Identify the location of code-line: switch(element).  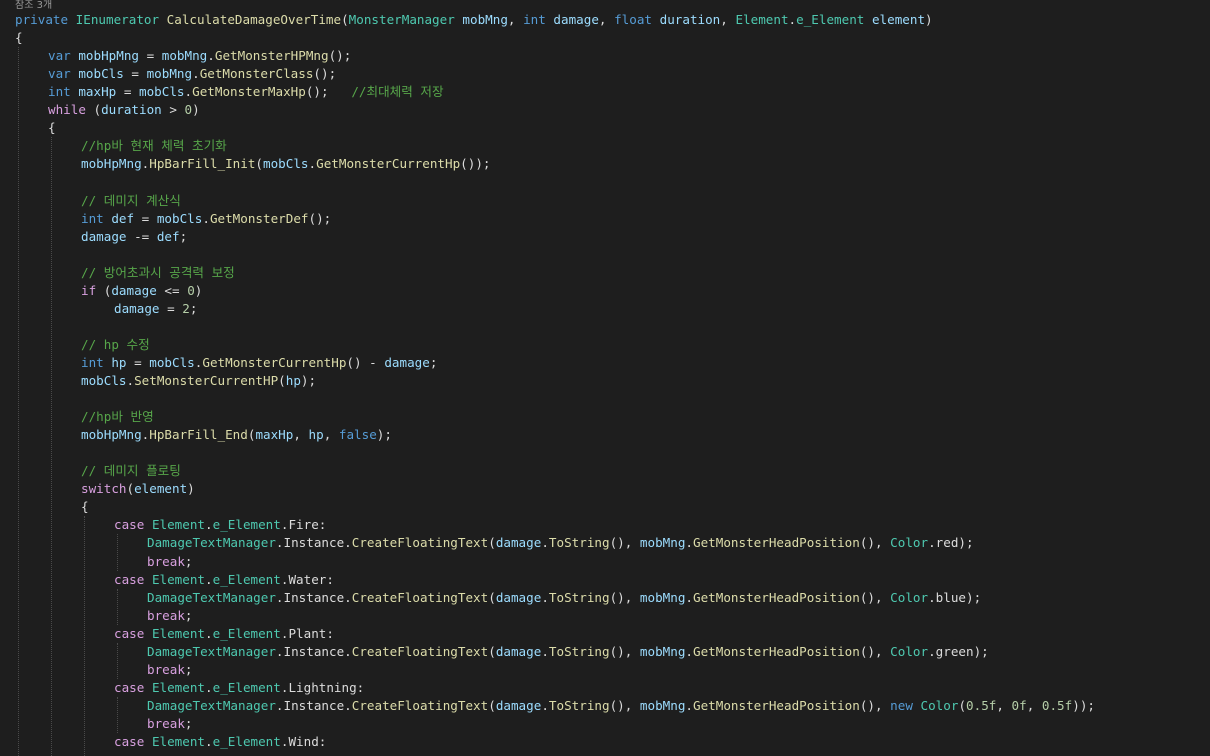
(138, 489).